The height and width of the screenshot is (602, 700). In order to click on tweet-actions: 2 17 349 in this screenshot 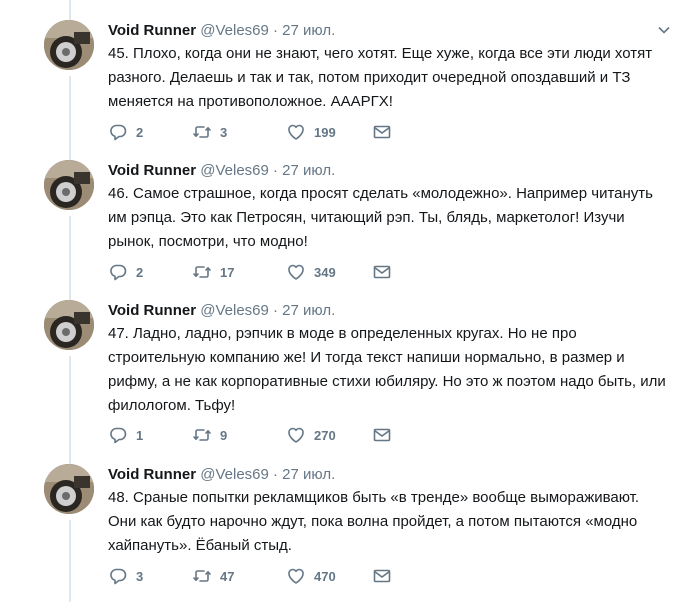, I will do `click(258, 272)`.